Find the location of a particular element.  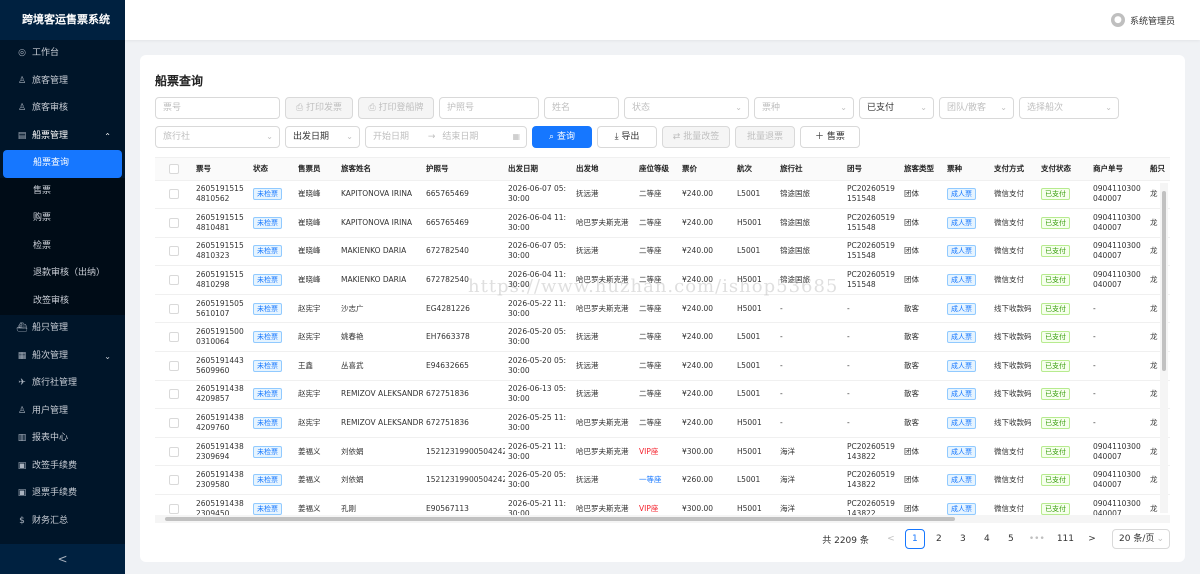

vertical-scrollbar is located at coordinates (1164, 348).